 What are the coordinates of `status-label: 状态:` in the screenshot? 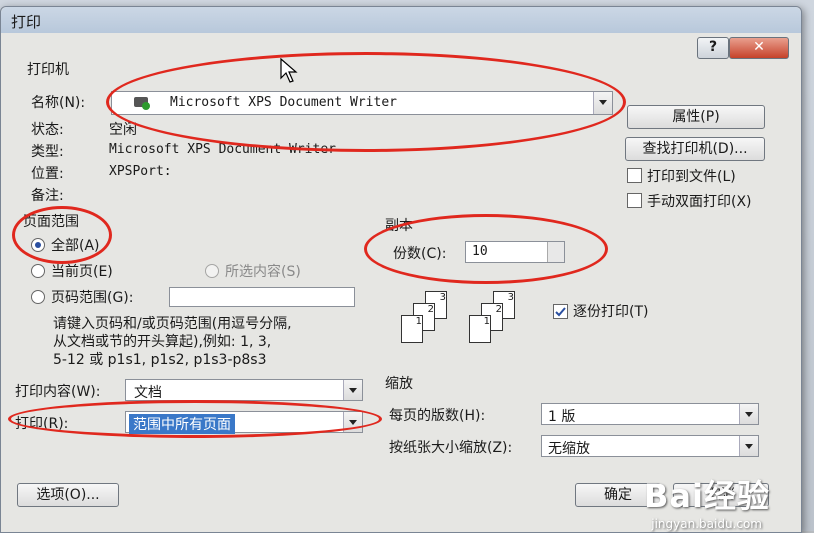 It's located at (47, 130).